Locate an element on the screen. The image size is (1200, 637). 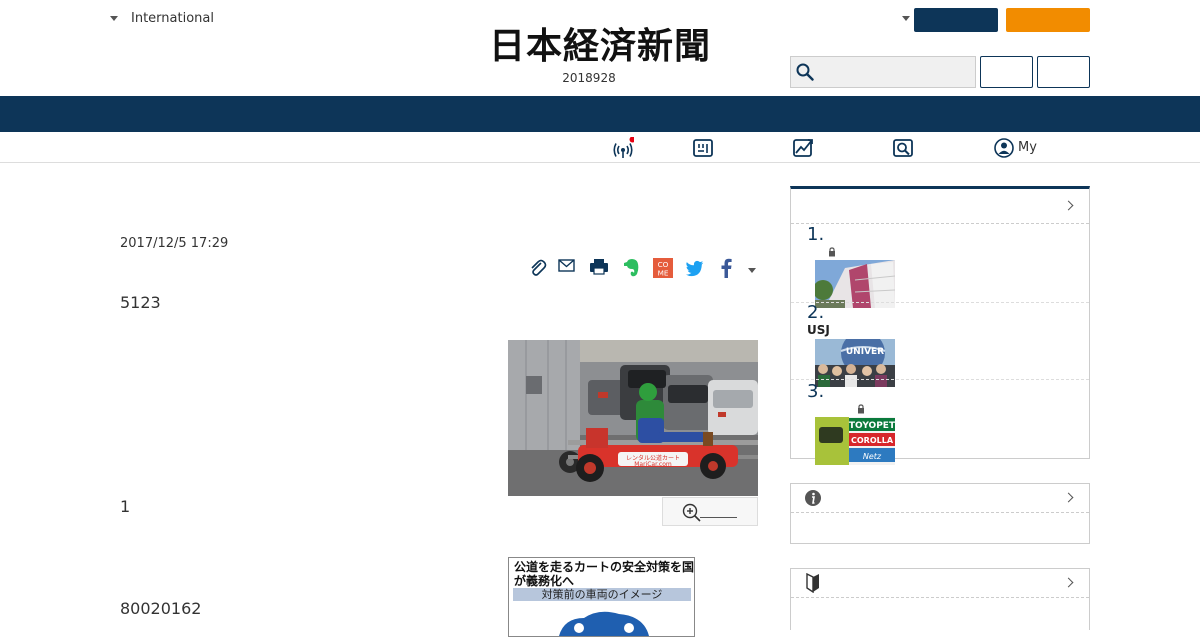
mail-icon is located at coordinates (567, 268).